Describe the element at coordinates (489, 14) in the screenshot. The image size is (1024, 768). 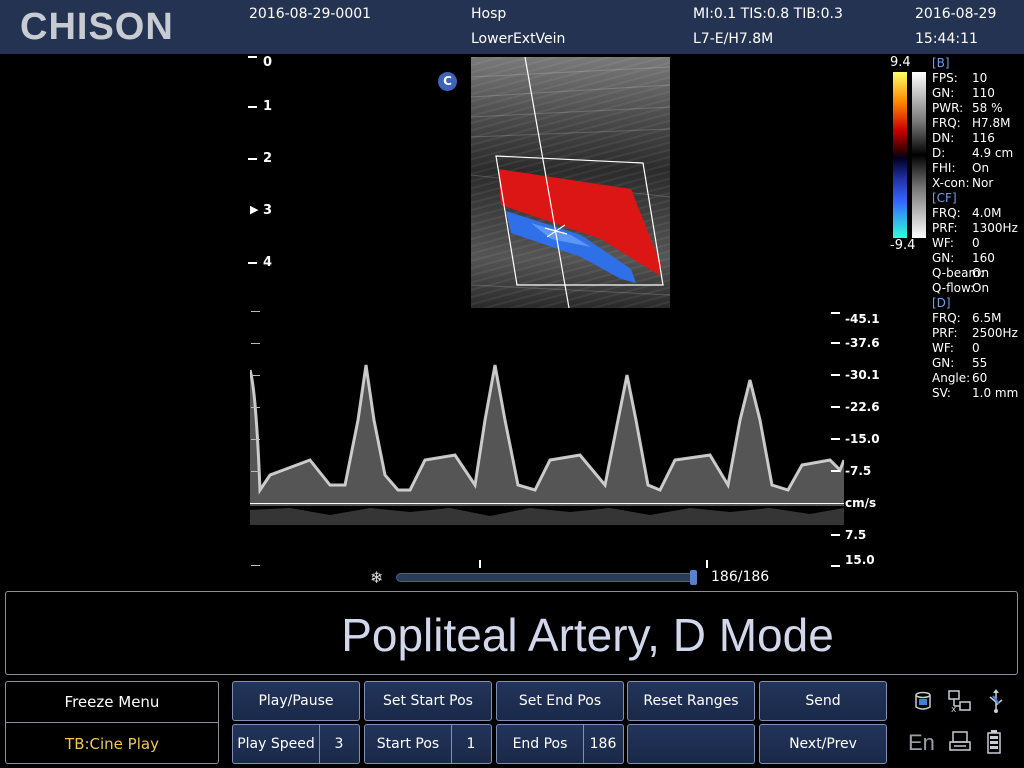
I see `hospital-name: Hosp` at that location.